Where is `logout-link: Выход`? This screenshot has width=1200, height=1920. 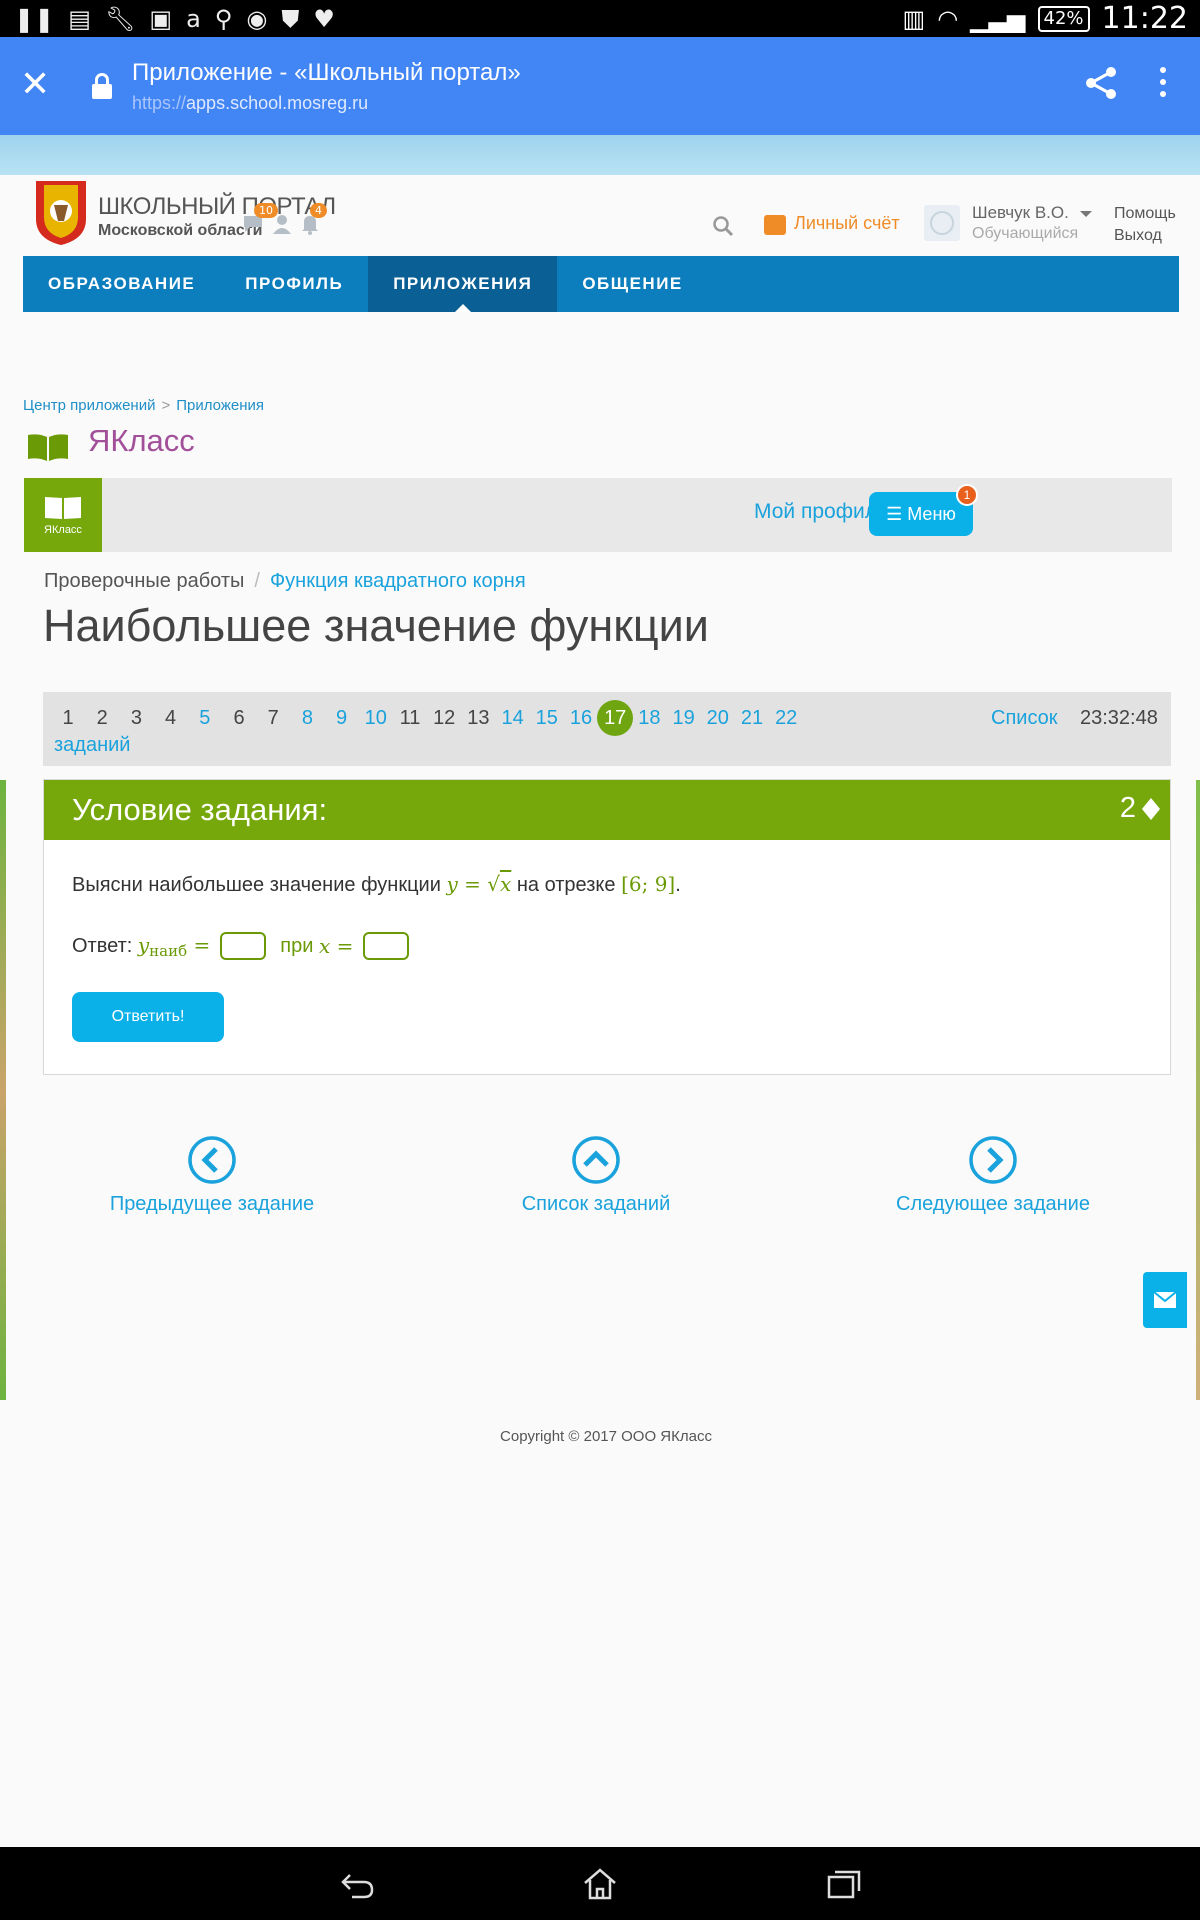
logout-link: Выход is located at coordinates (1138, 236).